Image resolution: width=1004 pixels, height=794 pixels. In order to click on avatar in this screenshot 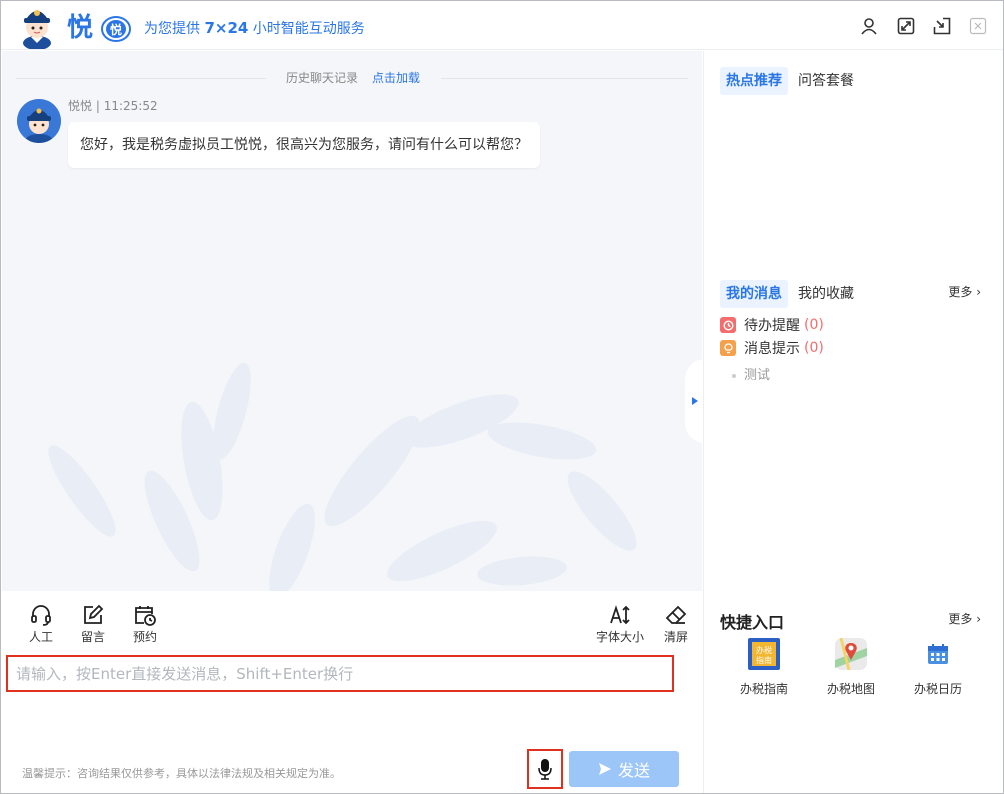, I will do `click(39, 121)`.